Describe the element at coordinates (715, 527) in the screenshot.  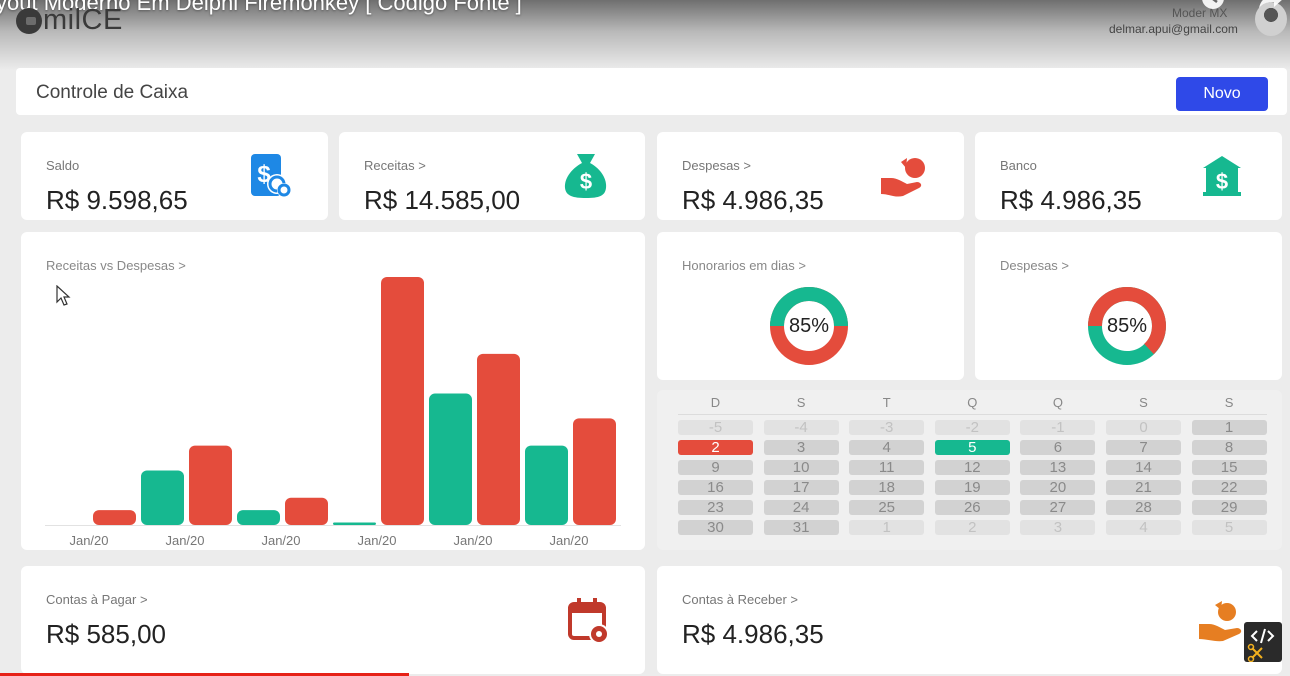
I see `calendar-day: 30` at that location.